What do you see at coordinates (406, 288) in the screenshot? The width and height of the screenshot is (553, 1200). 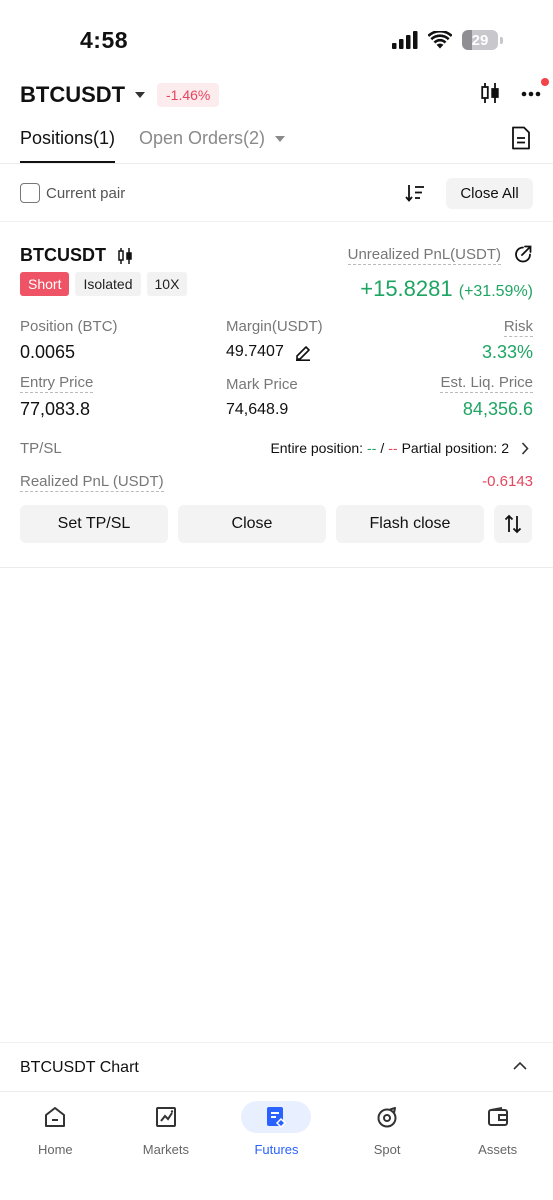 I see `unrealized-pnl-amount: +15.8281` at bounding box center [406, 288].